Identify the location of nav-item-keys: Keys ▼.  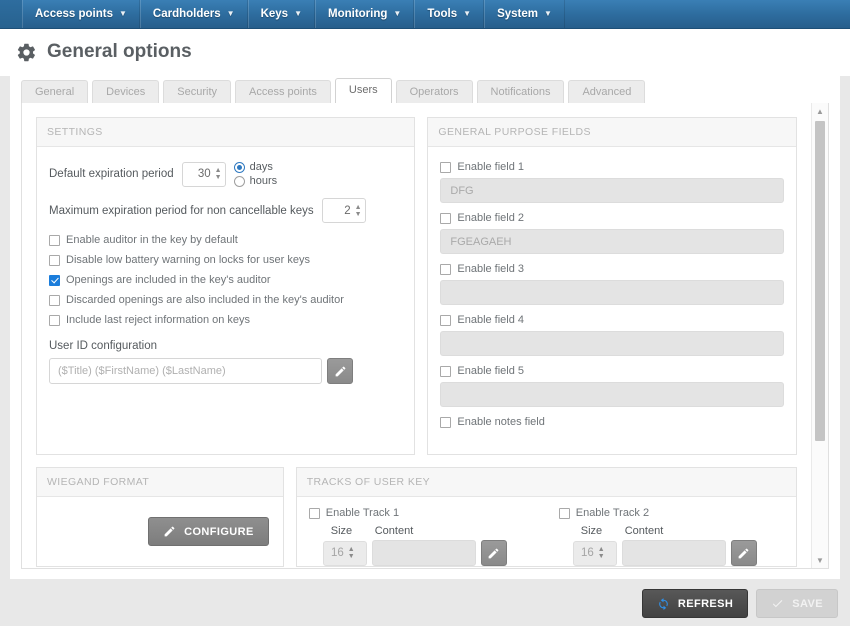
(281, 14).